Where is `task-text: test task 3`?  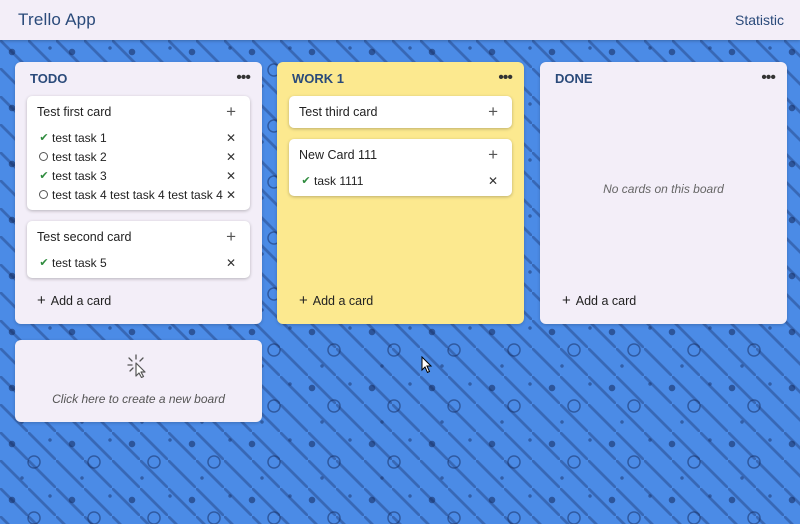 task-text: test task 3 is located at coordinates (79, 175).